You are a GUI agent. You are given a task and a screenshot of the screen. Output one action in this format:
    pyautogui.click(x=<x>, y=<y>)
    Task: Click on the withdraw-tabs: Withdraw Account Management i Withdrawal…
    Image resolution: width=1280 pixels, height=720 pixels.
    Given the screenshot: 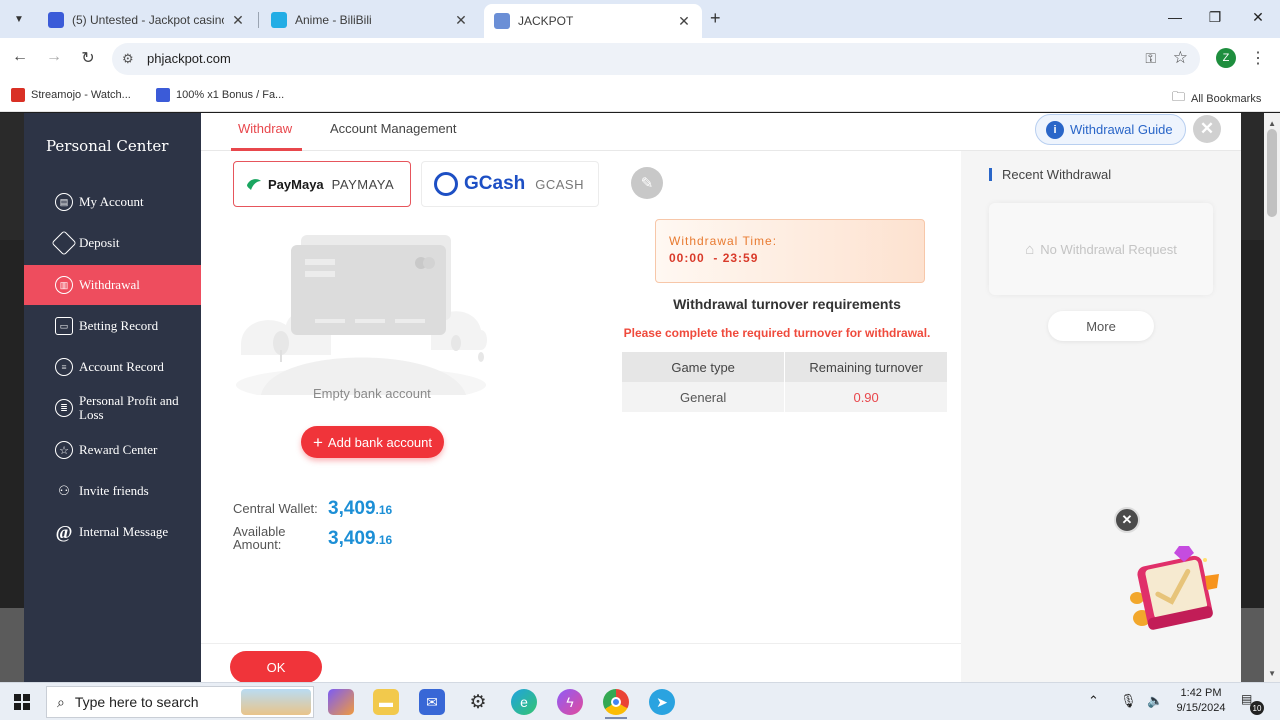 What is the action you would take?
    pyautogui.click(x=721, y=132)
    